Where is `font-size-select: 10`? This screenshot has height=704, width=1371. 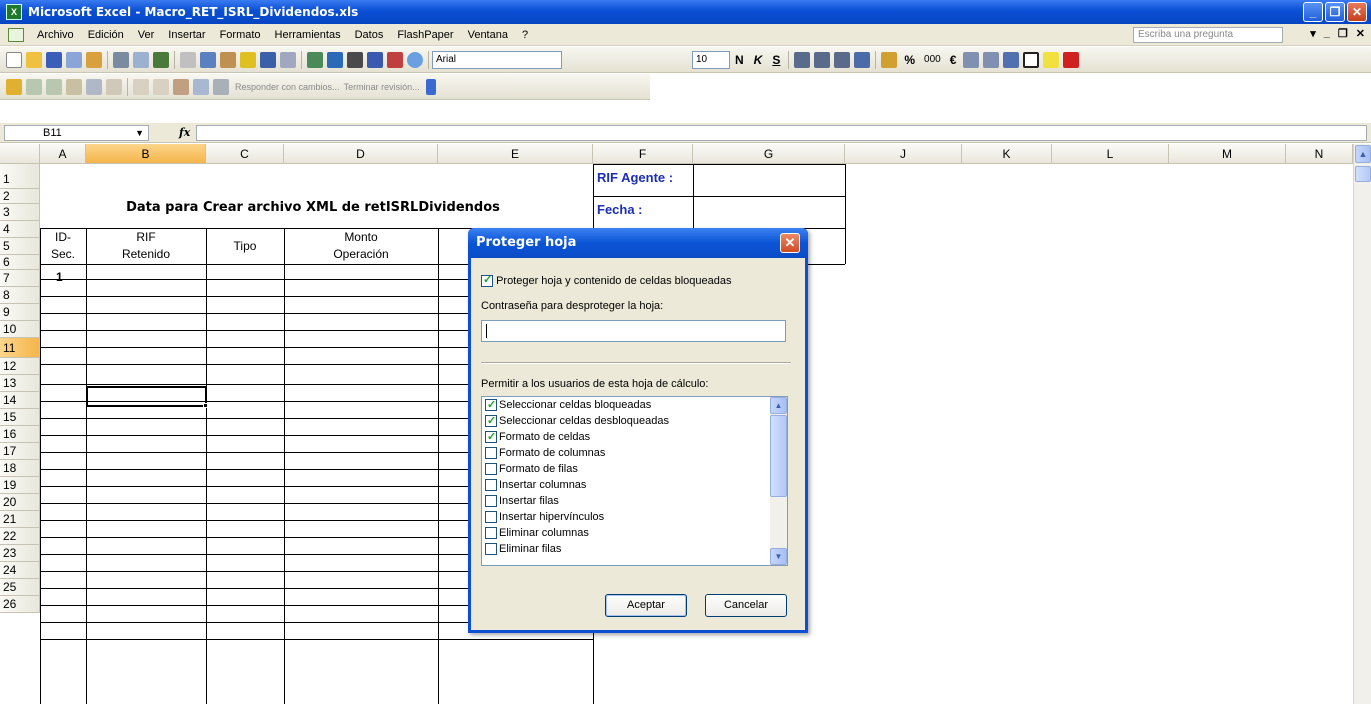
font-size-select: 10 is located at coordinates (711, 59).